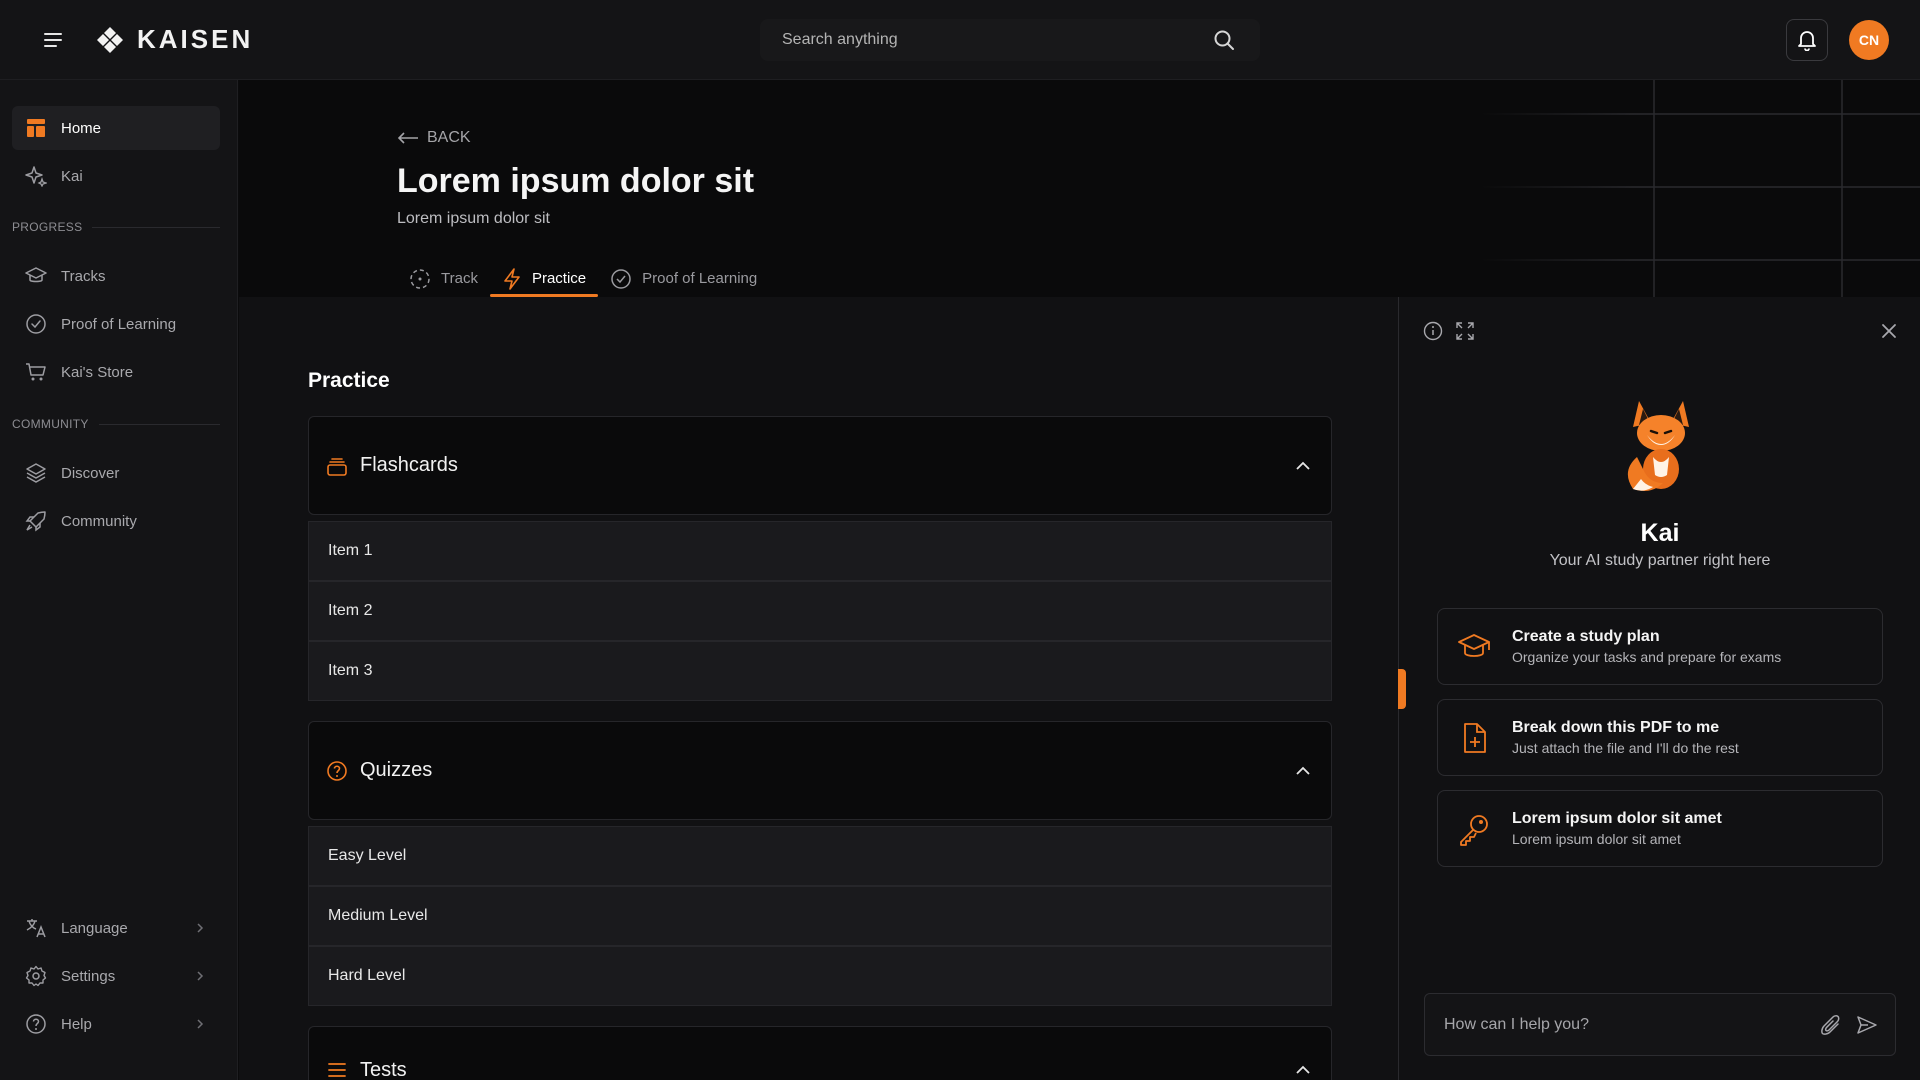 This screenshot has height=1080, width=1920. What do you see at coordinates (1596, 839) in the screenshot?
I see `suggestion-subtitle: Lorem ipsum dolor sit amet` at bounding box center [1596, 839].